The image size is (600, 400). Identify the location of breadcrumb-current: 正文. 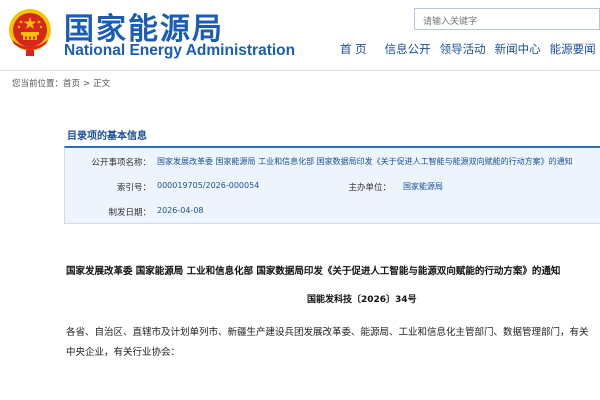
(102, 84).